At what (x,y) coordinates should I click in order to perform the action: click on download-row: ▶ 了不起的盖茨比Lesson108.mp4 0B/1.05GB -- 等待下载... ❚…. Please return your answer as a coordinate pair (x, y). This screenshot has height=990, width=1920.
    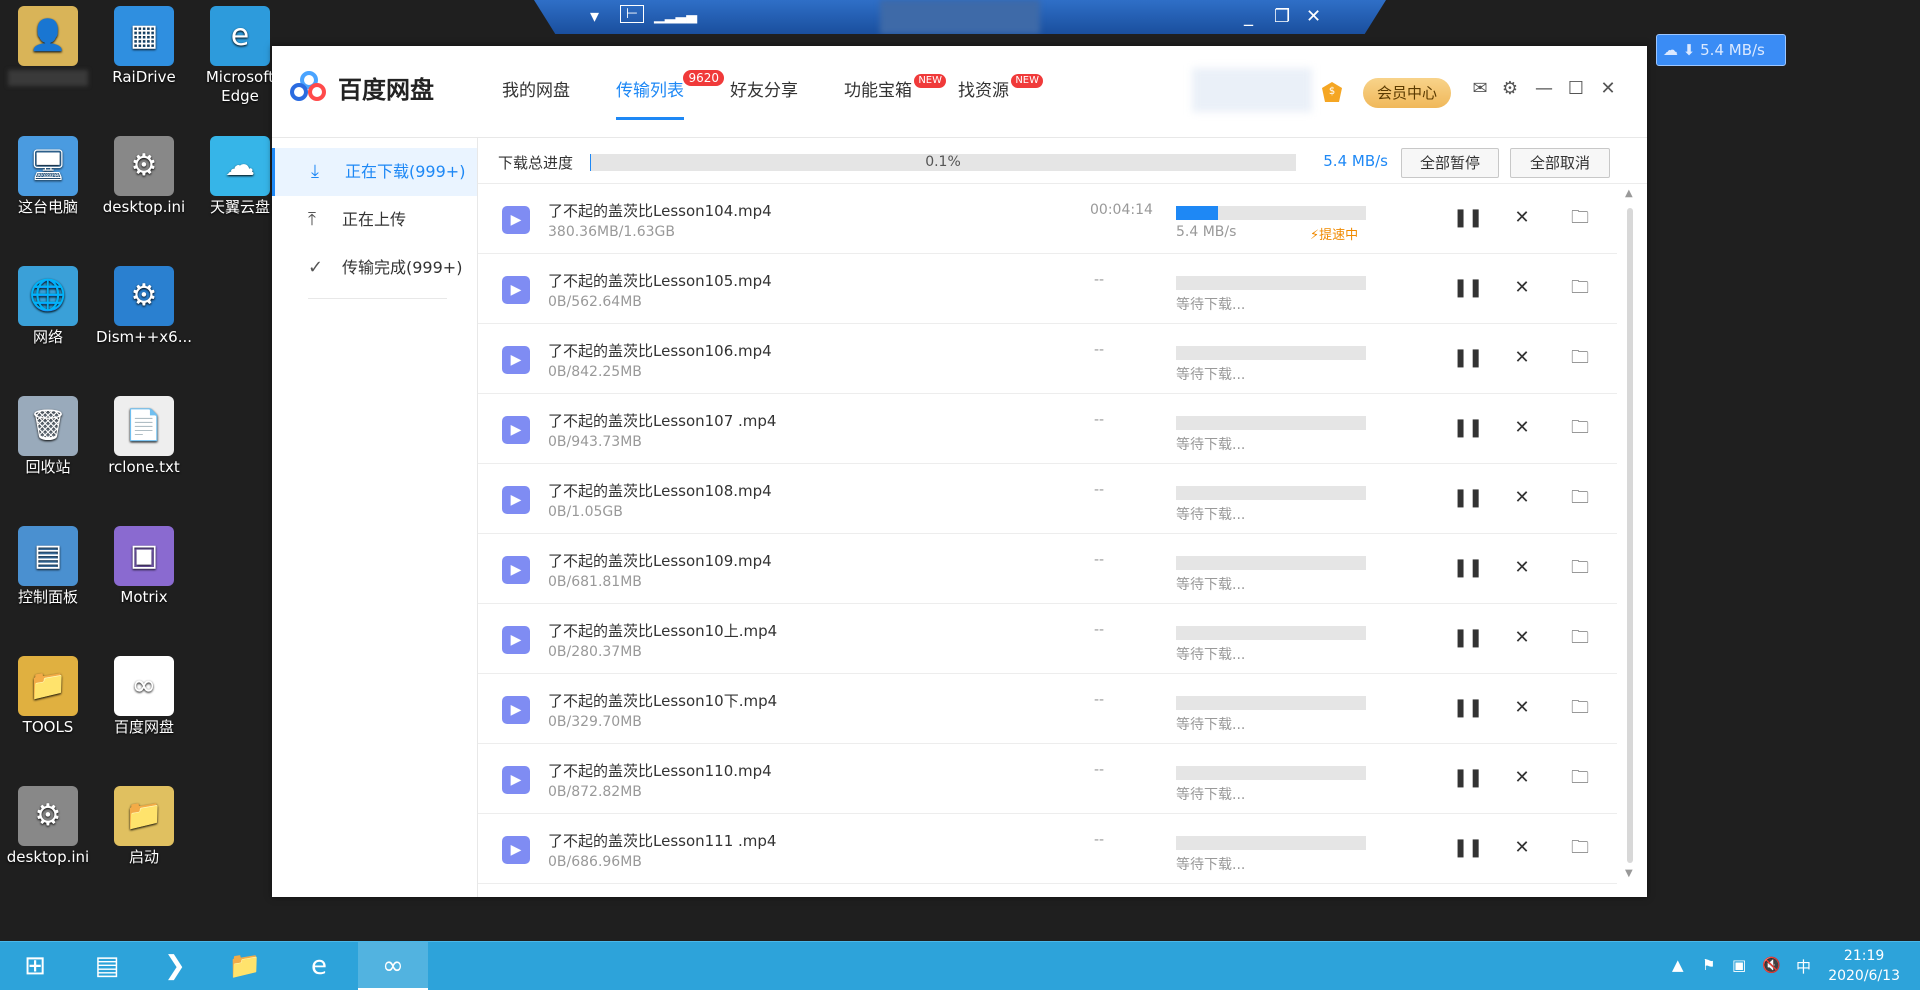
    Looking at the image, I should click on (1047, 499).